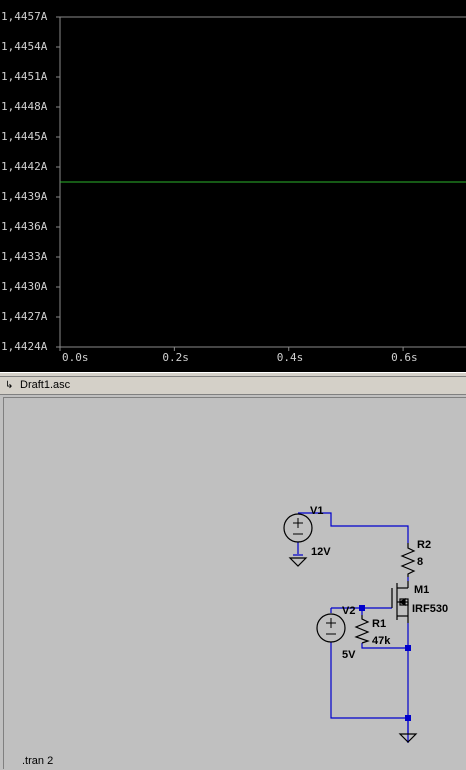 This screenshot has width=466, height=770. What do you see at coordinates (408, 560) in the screenshot?
I see `r2-resistor-symbol` at bounding box center [408, 560].